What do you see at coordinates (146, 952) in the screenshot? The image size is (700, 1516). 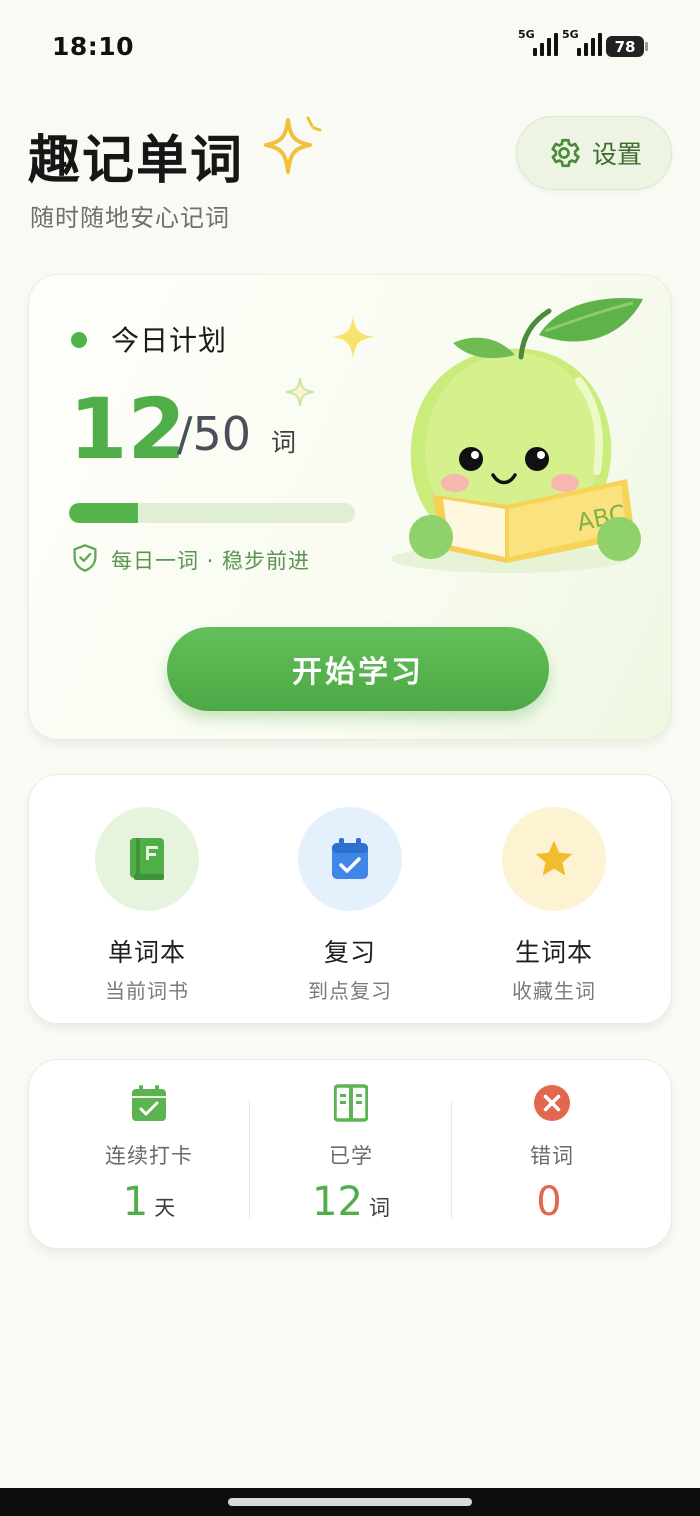 I see `shortcut-name-wordbook: 单词本` at bounding box center [146, 952].